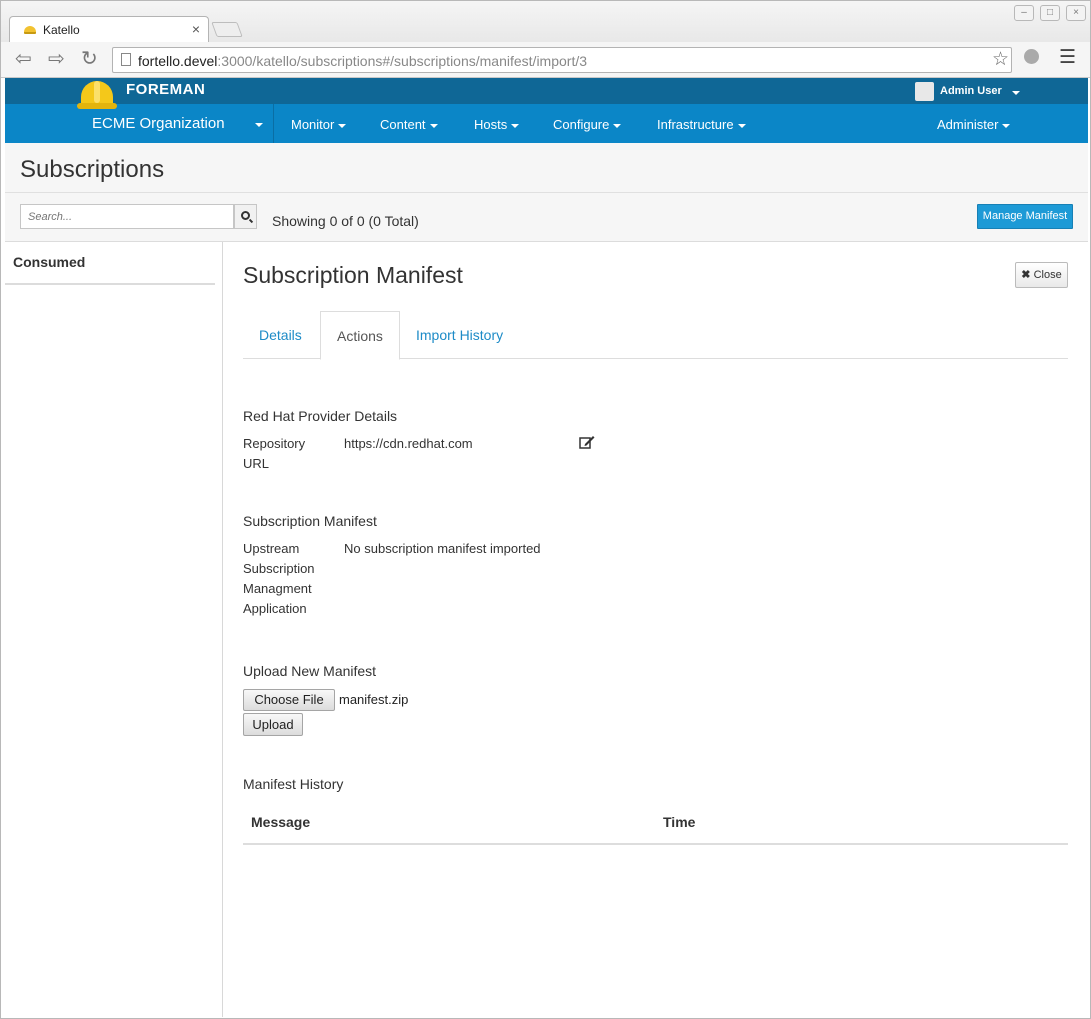 Image resolution: width=1091 pixels, height=1019 pixels. I want to click on subscription-manifest-heading: Subscription Manifest, so click(310, 521).